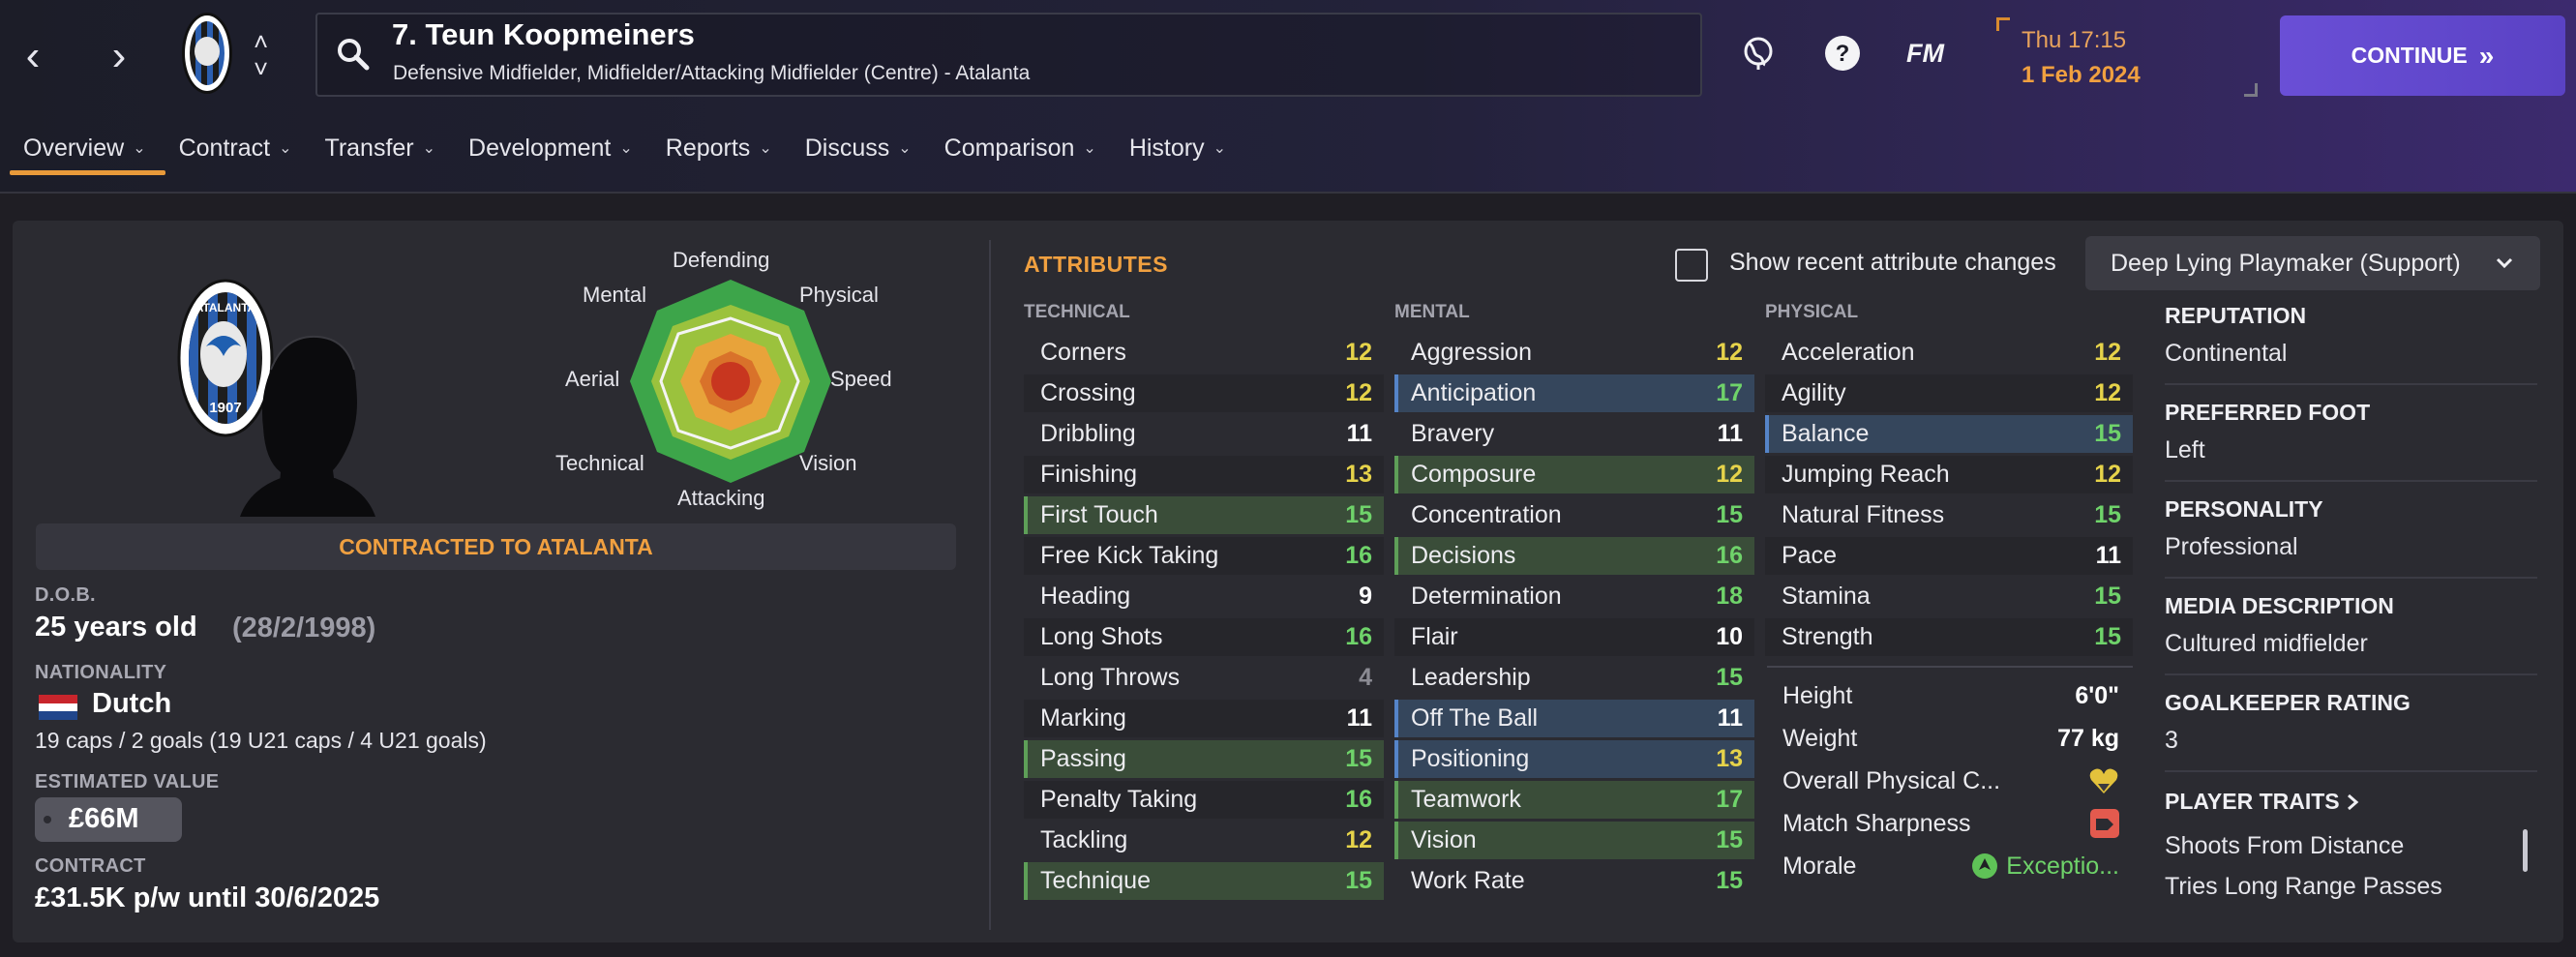  I want to click on radar-label-technical: Technical, so click(599, 463).